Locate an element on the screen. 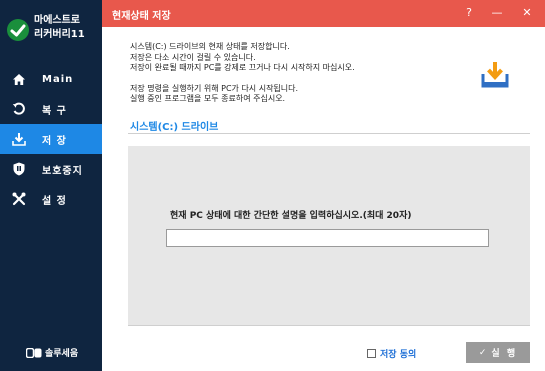  app-name-line1: 마에스트로 is located at coordinates (57, 20).